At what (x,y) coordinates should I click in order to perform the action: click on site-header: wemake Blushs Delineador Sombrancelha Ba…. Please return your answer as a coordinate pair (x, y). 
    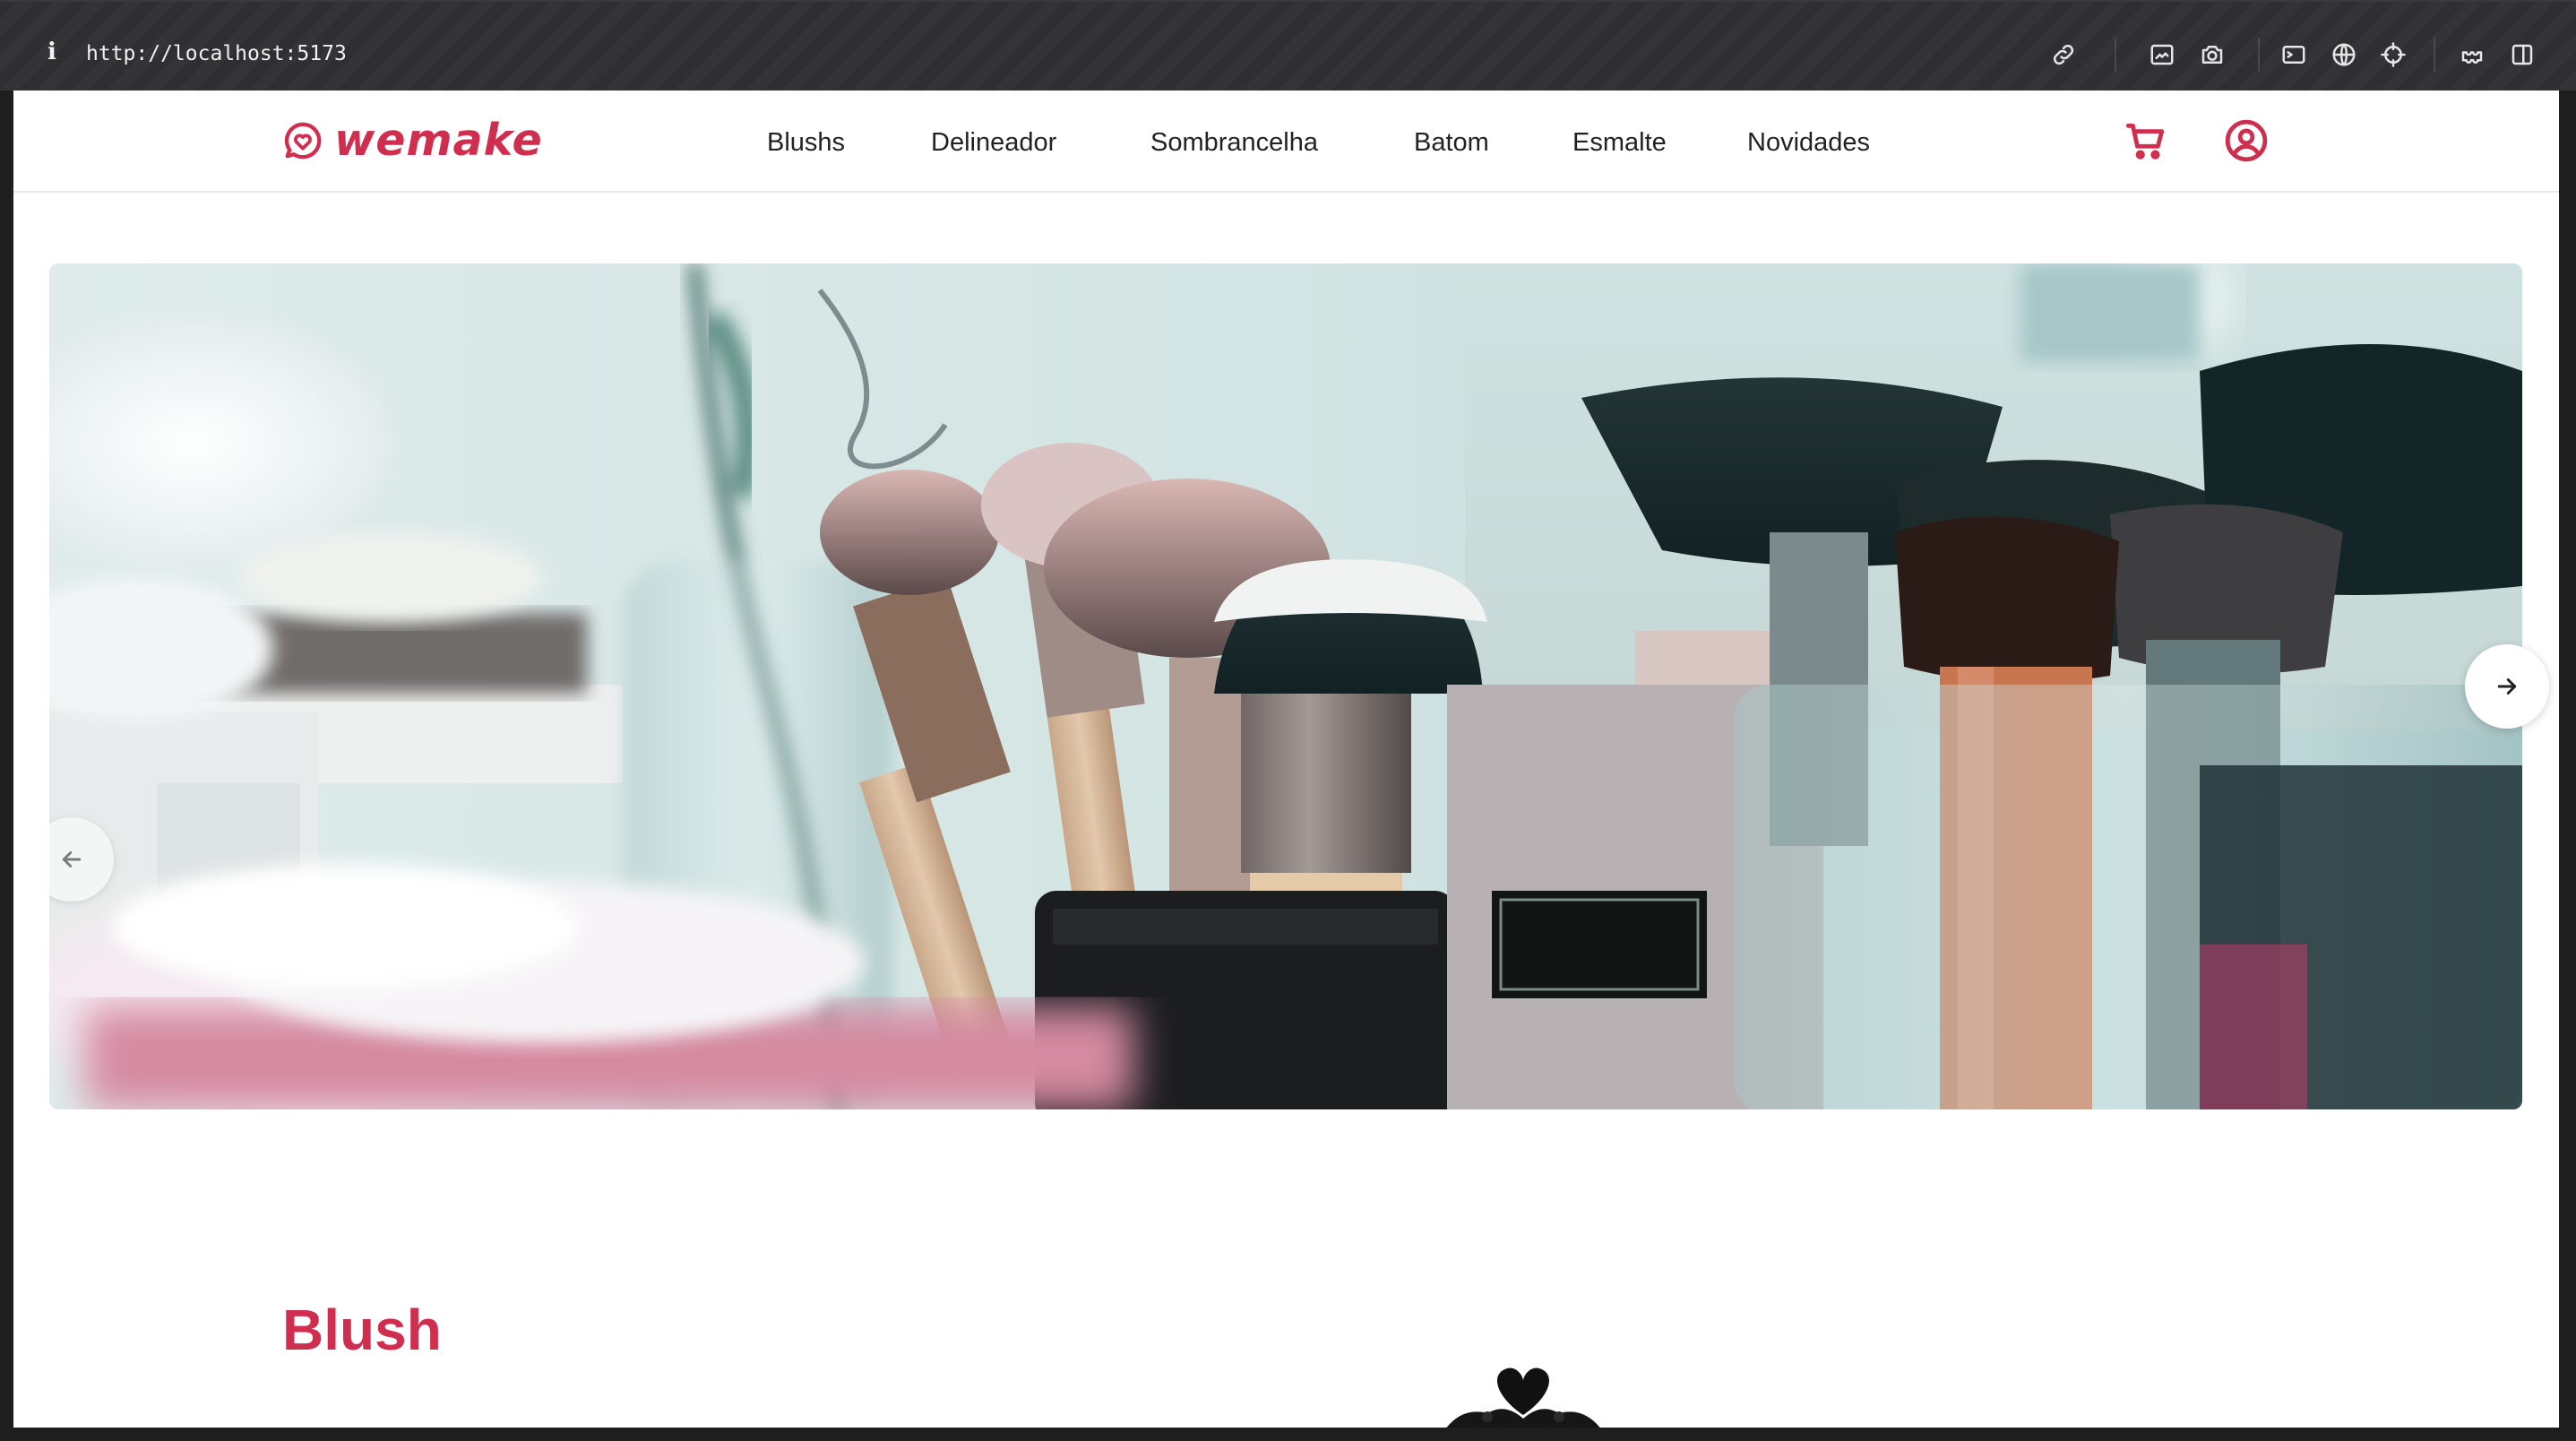
    Looking at the image, I should click on (1286, 142).